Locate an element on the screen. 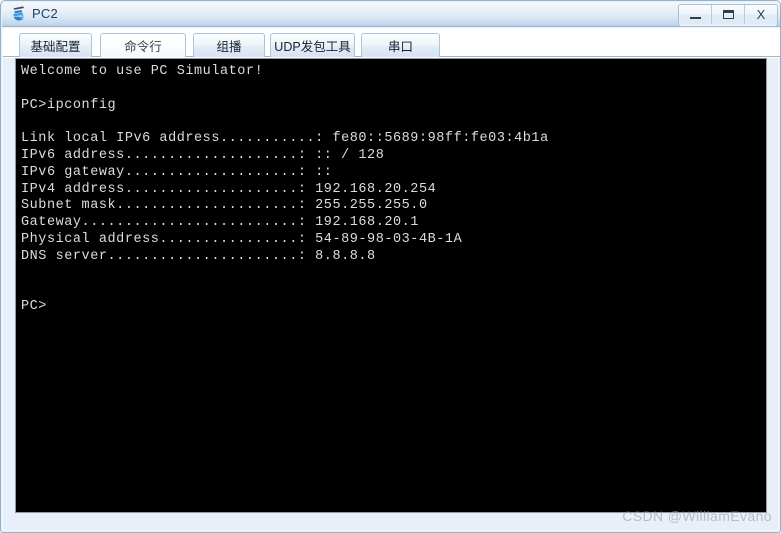 This screenshot has width=781, height=533. tab-multicast: 组播 is located at coordinates (229, 45).